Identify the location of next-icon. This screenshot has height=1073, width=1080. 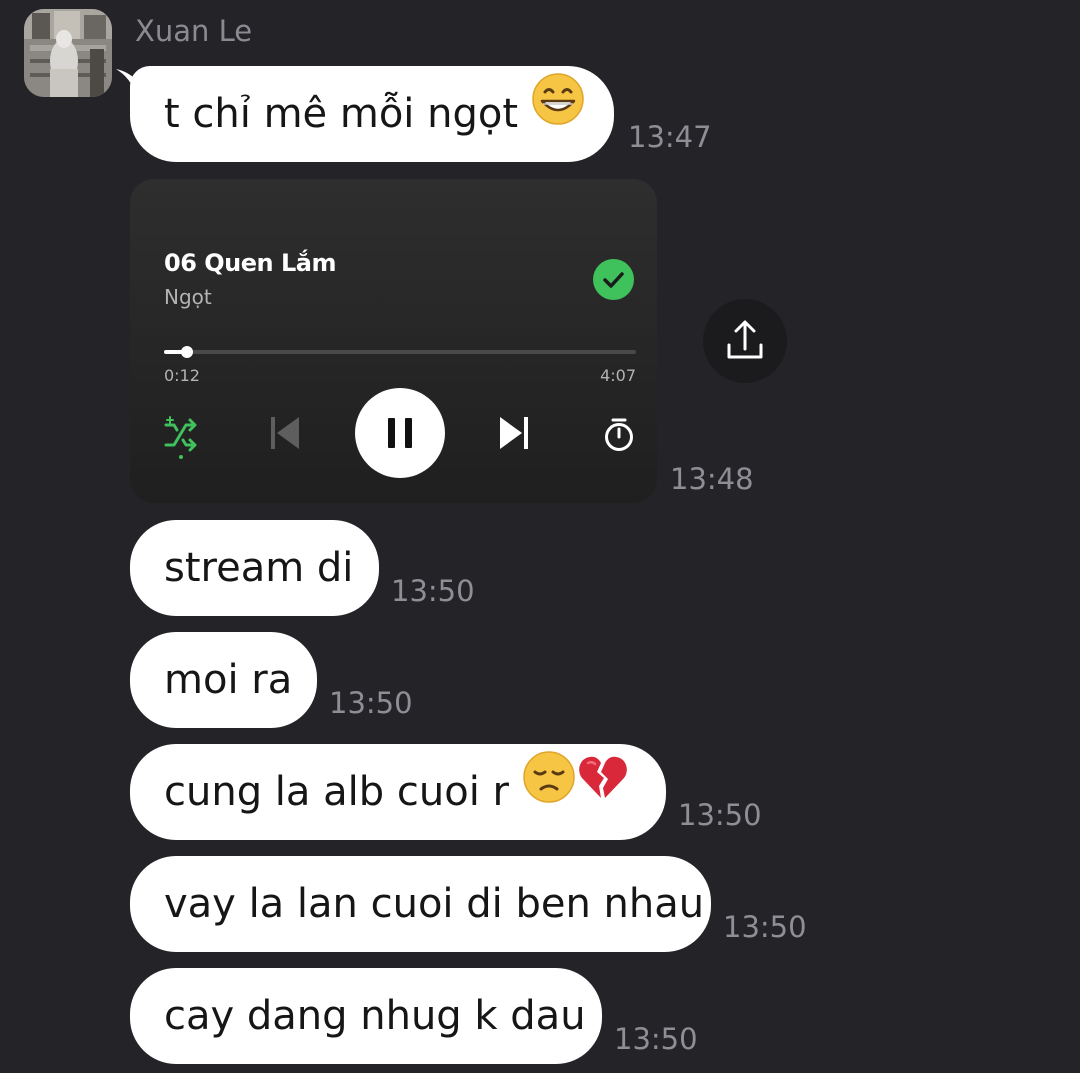
(514, 433).